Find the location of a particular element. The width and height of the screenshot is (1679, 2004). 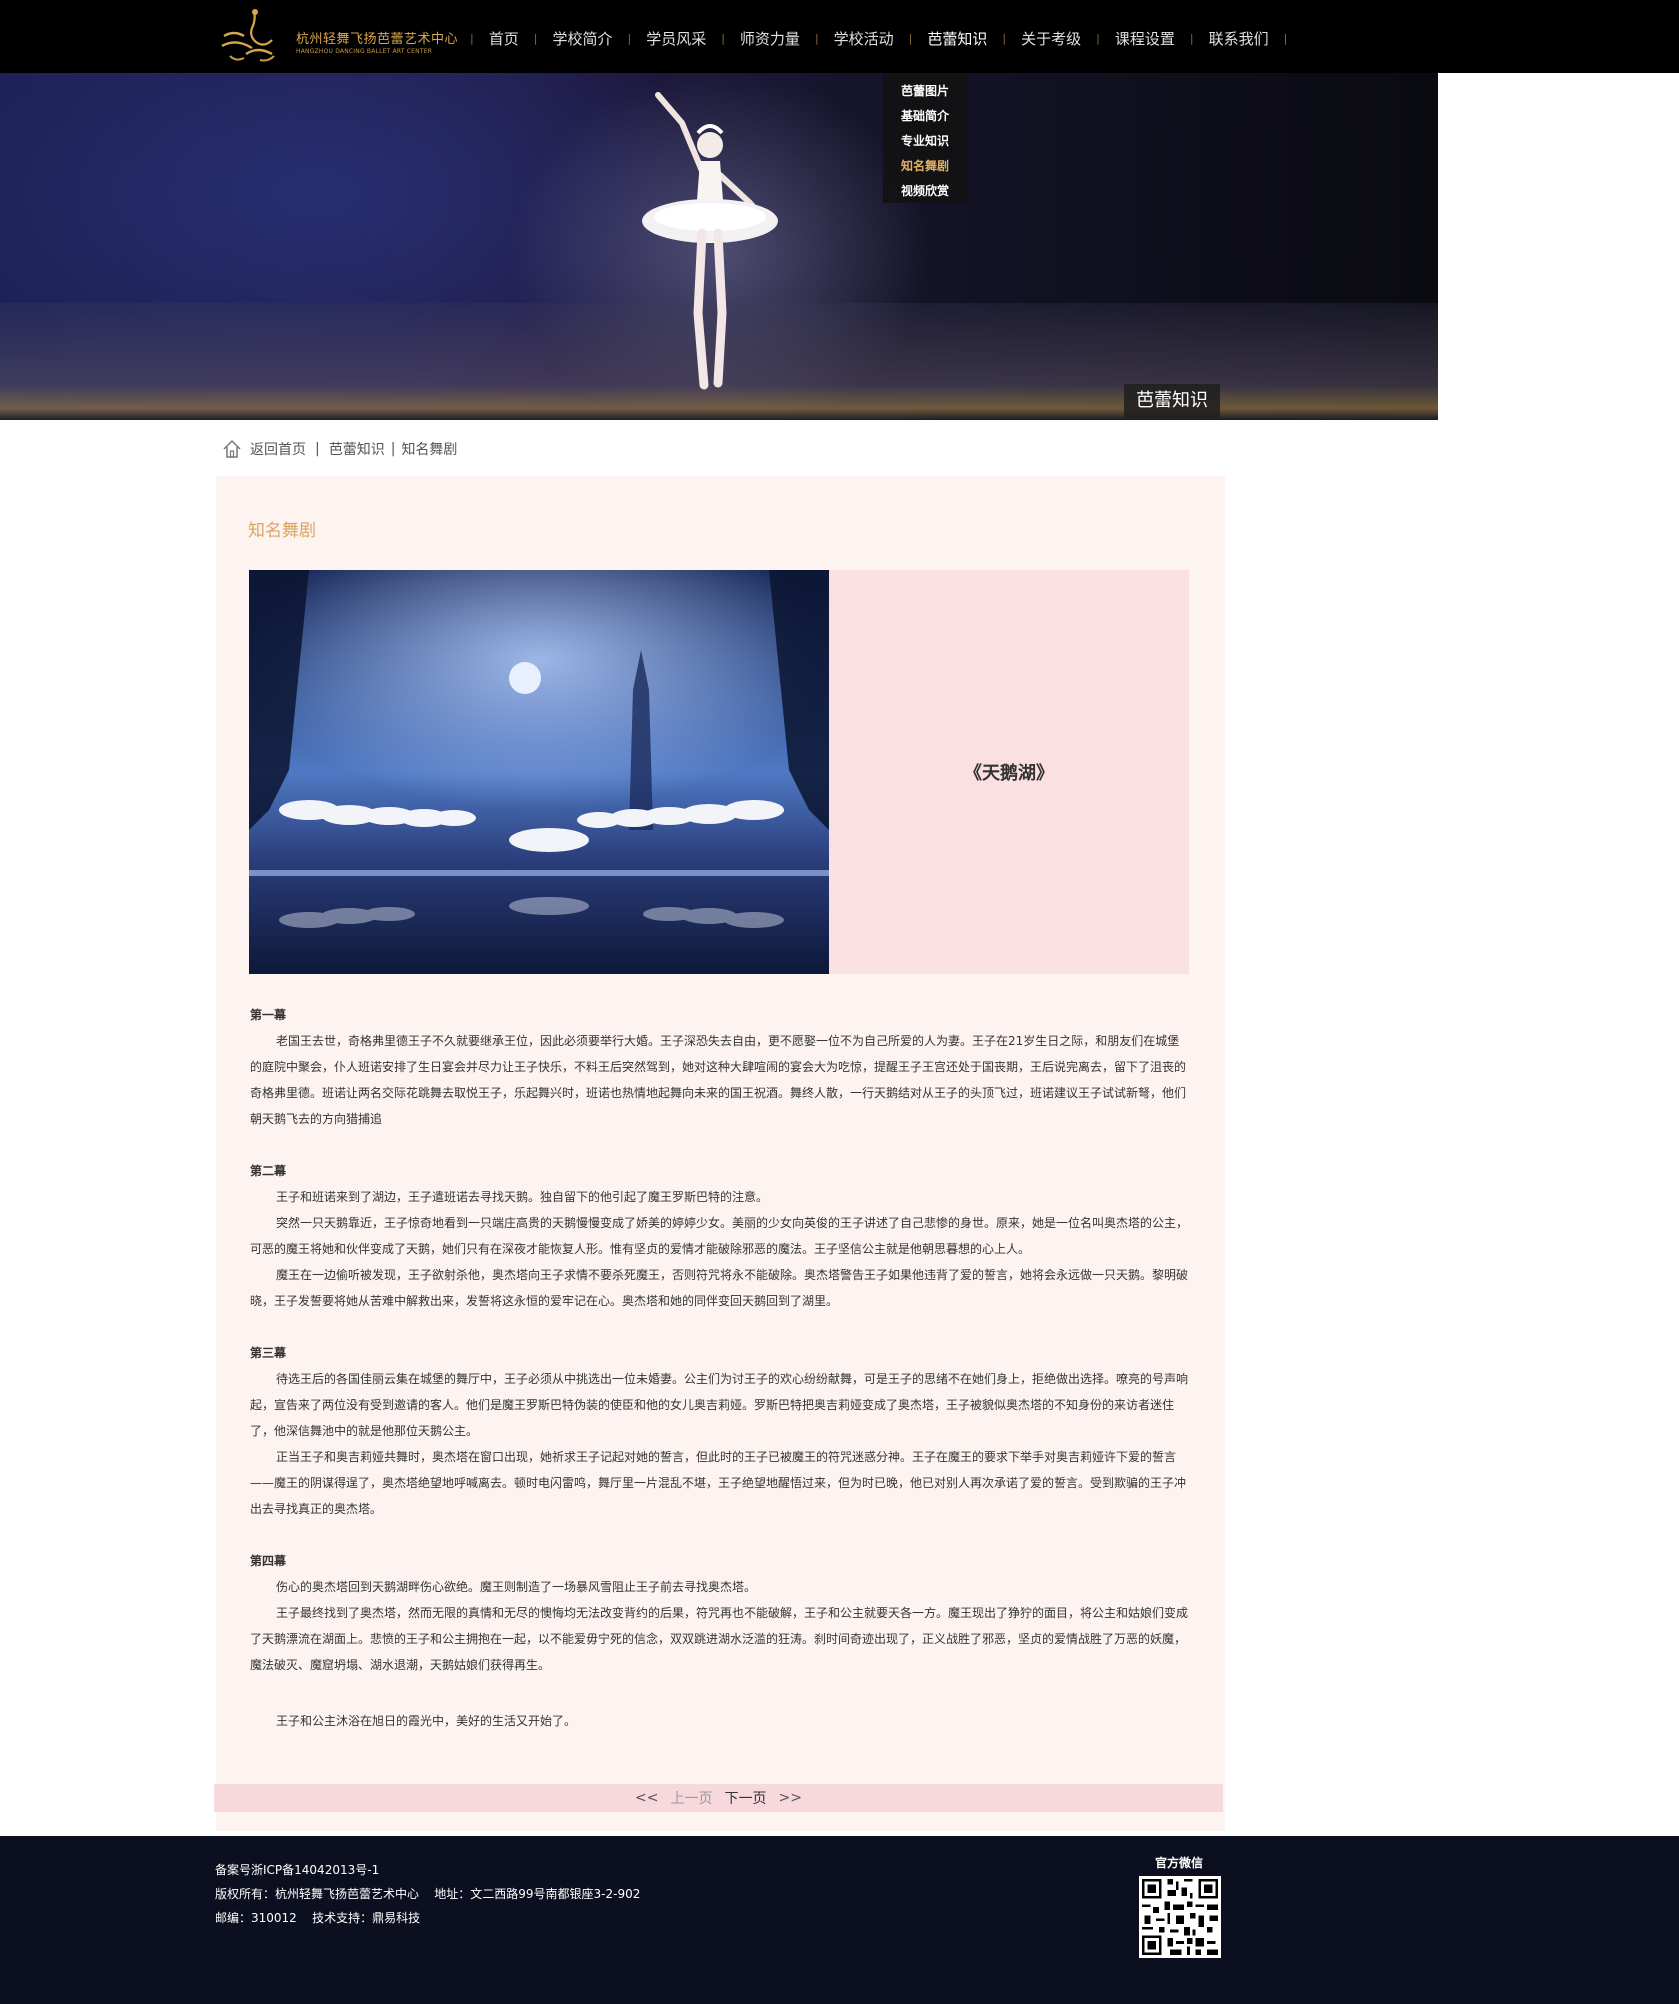

act-1-title: 第一幕 is located at coordinates (268, 1015).